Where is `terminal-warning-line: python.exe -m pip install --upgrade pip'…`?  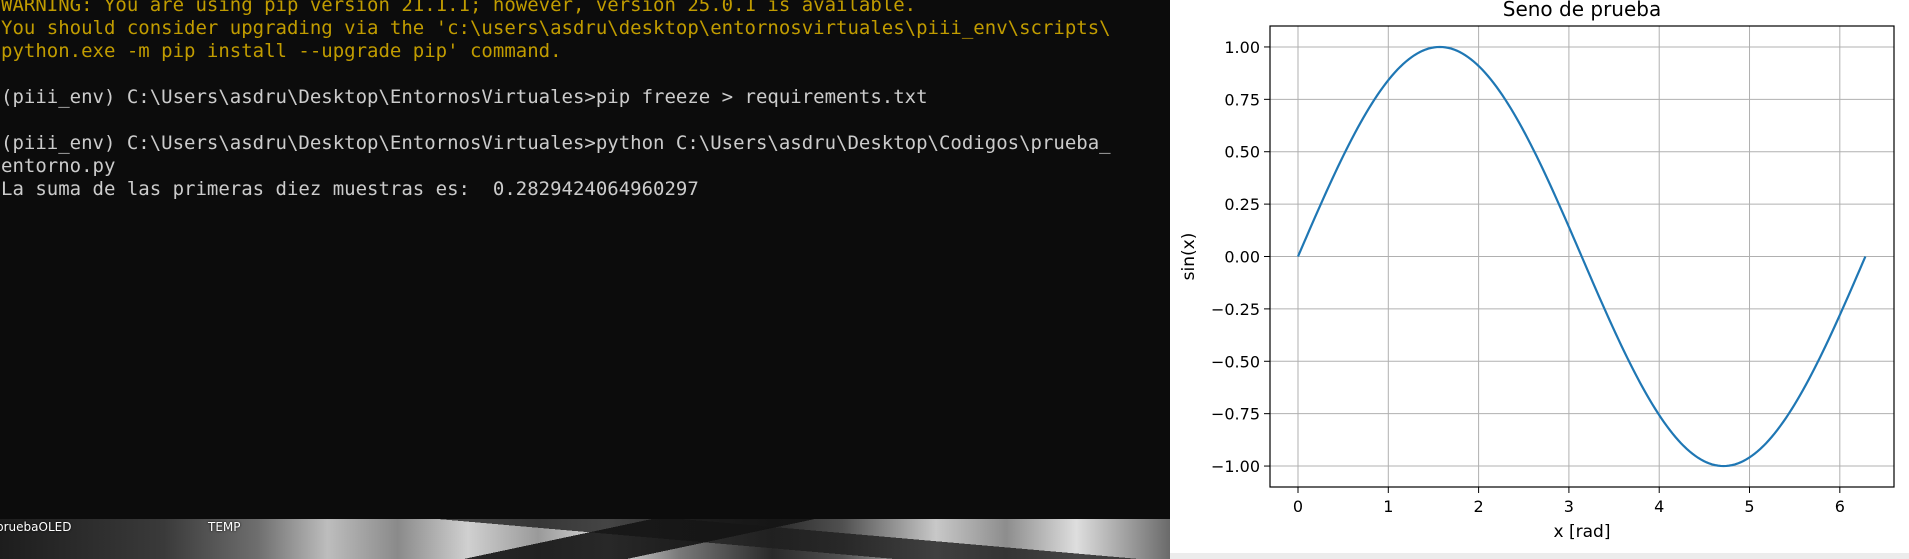 terminal-warning-line: python.exe -m pip install --upgrade pip'… is located at coordinates (281, 51).